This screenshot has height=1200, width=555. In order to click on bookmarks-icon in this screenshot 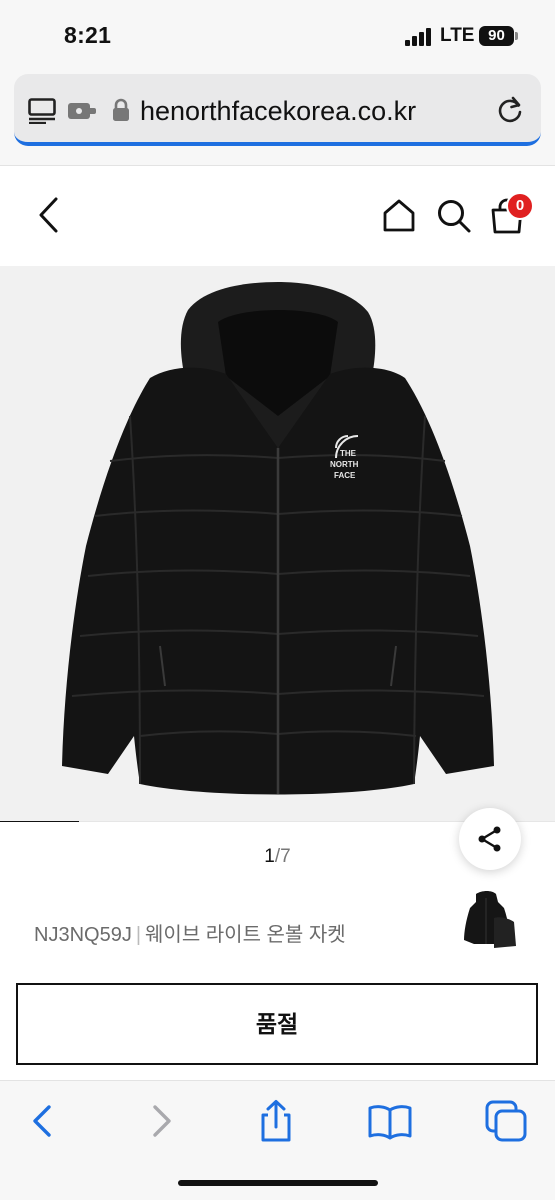, I will do `click(390, 1121)`.